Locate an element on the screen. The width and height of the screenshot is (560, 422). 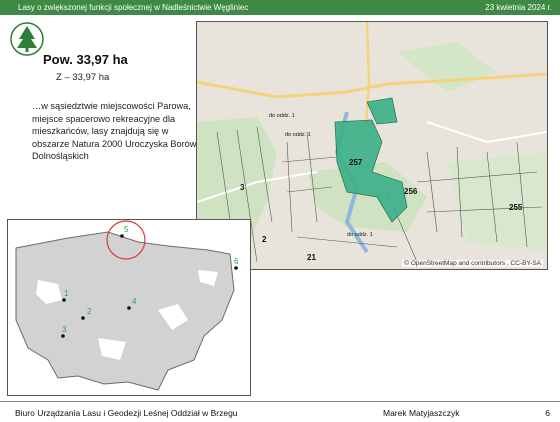
point-label-2: 2 is located at coordinates (89, 311).